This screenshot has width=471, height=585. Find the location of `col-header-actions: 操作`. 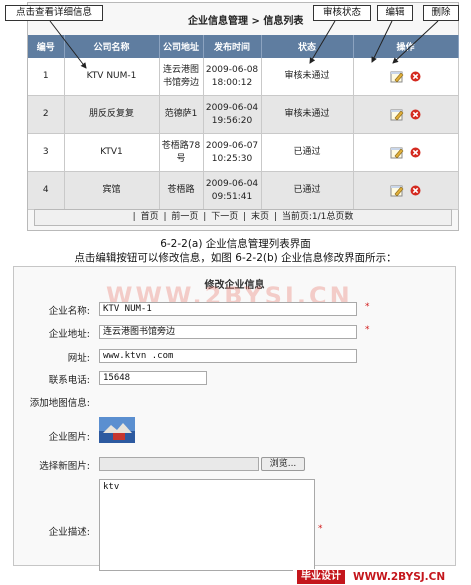

col-header-actions: 操作 is located at coordinates (406, 46).